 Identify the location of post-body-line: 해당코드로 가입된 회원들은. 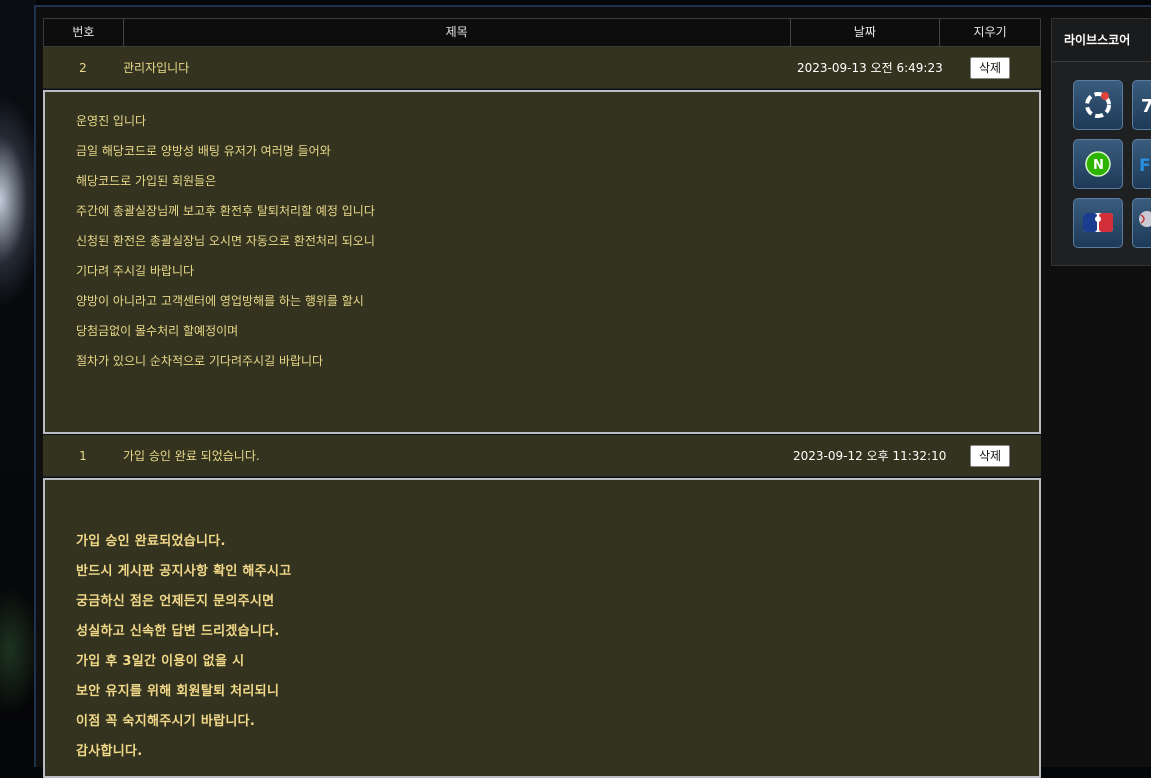
(146, 181).